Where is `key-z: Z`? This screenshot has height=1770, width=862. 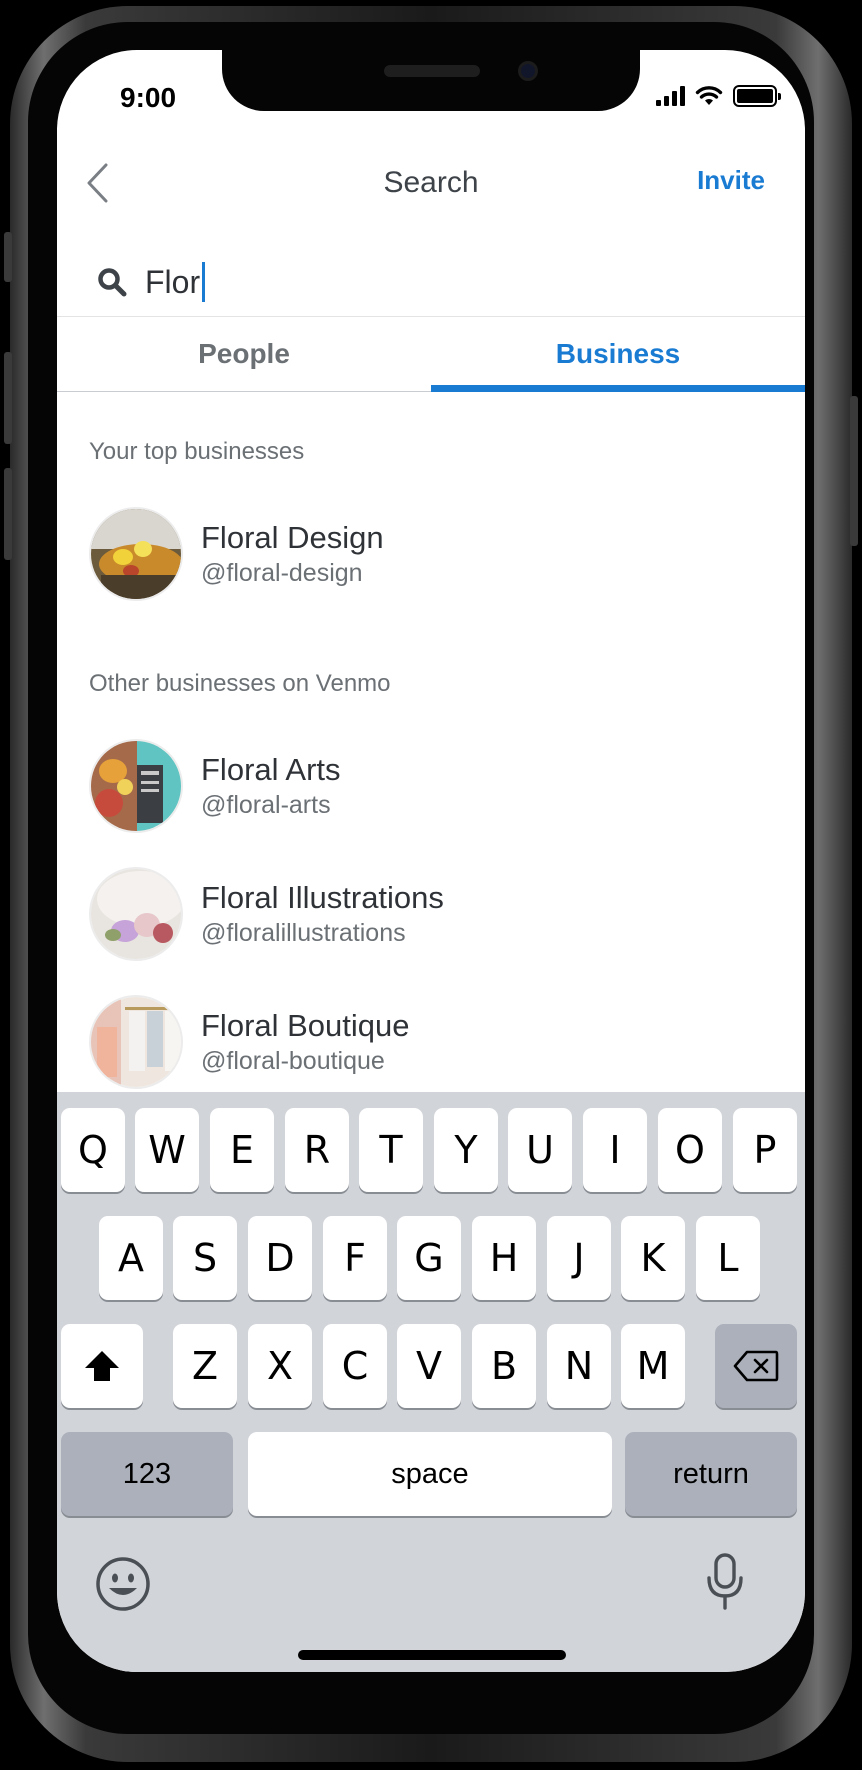
key-z: Z is located at coordinates (205, 1366).